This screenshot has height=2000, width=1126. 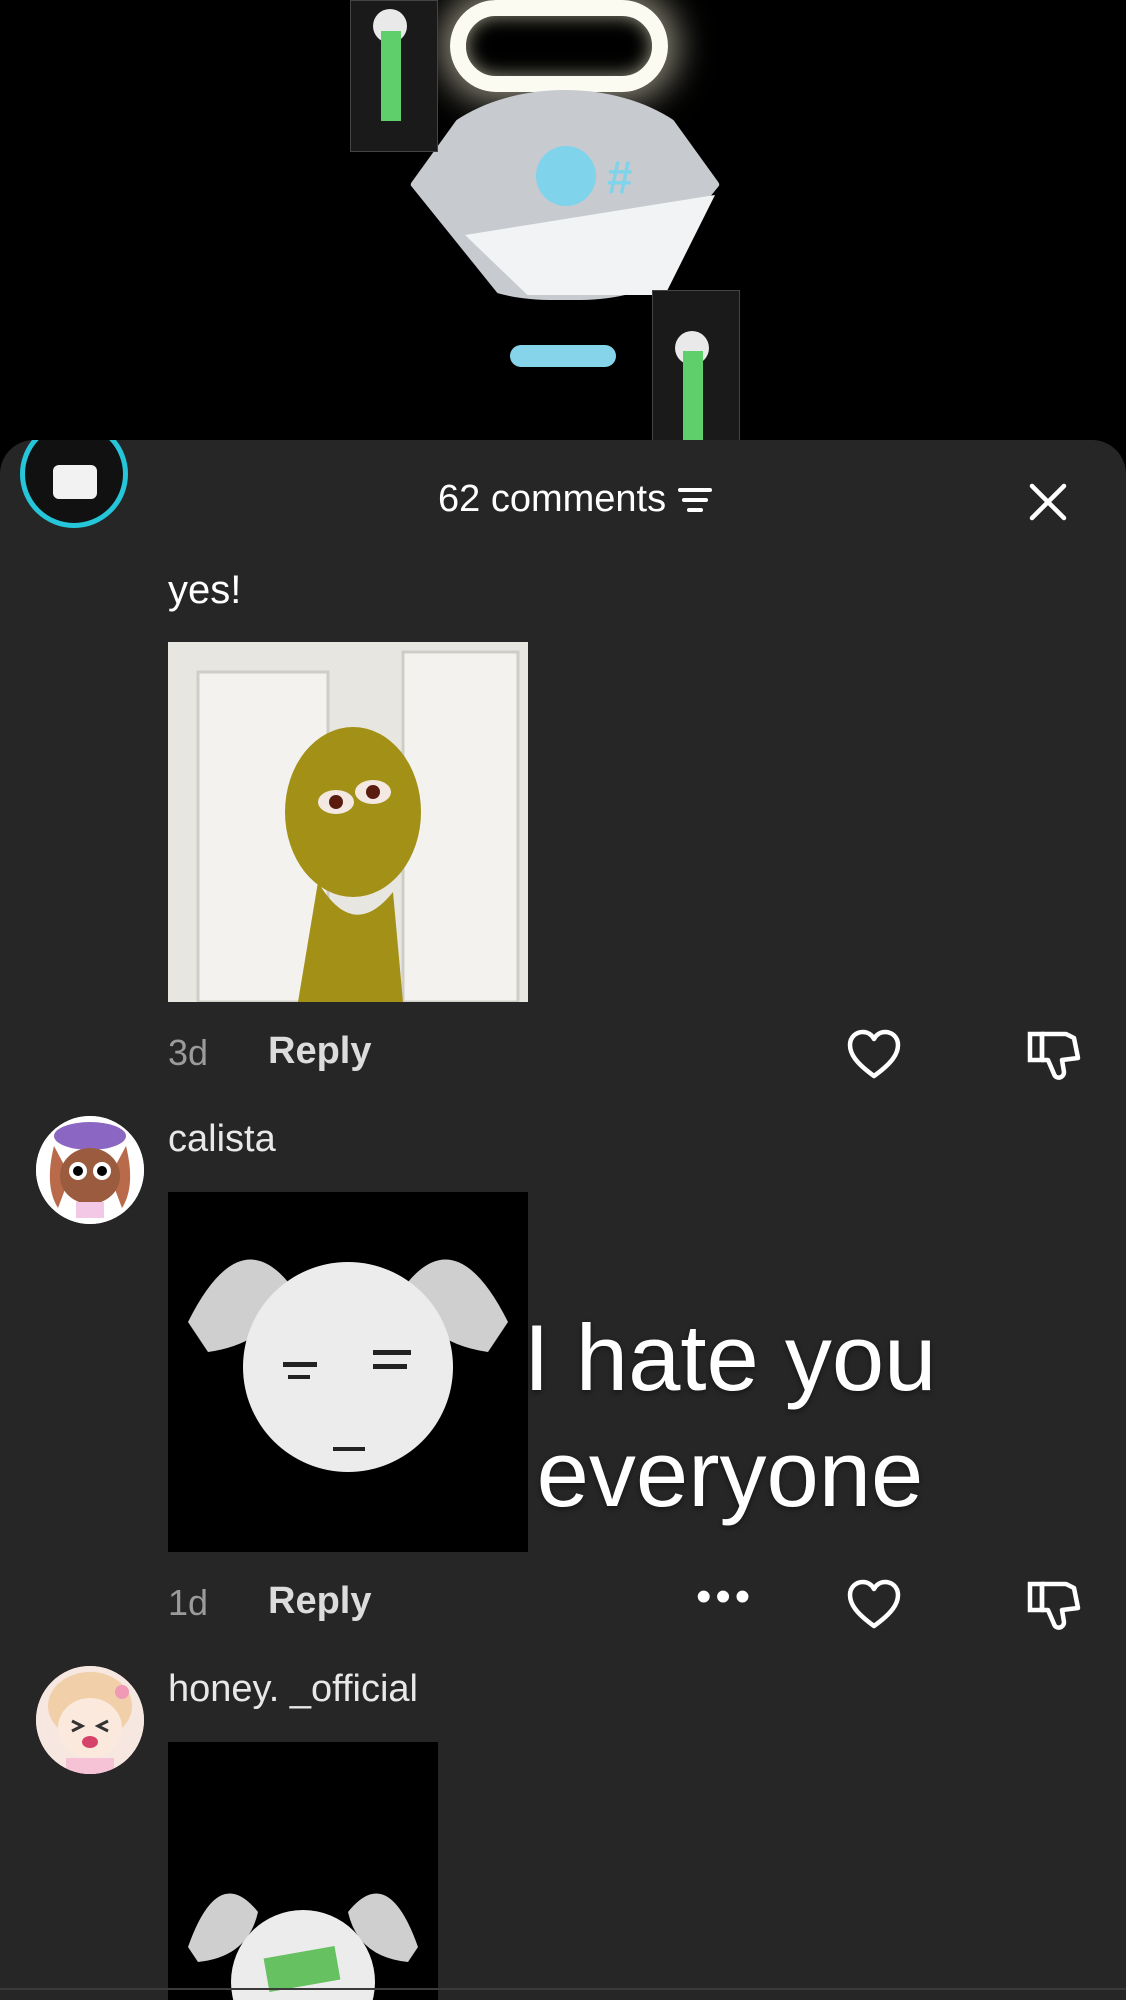 I want to click on mini-screenshot-bottom, so click(x=696, y=366).